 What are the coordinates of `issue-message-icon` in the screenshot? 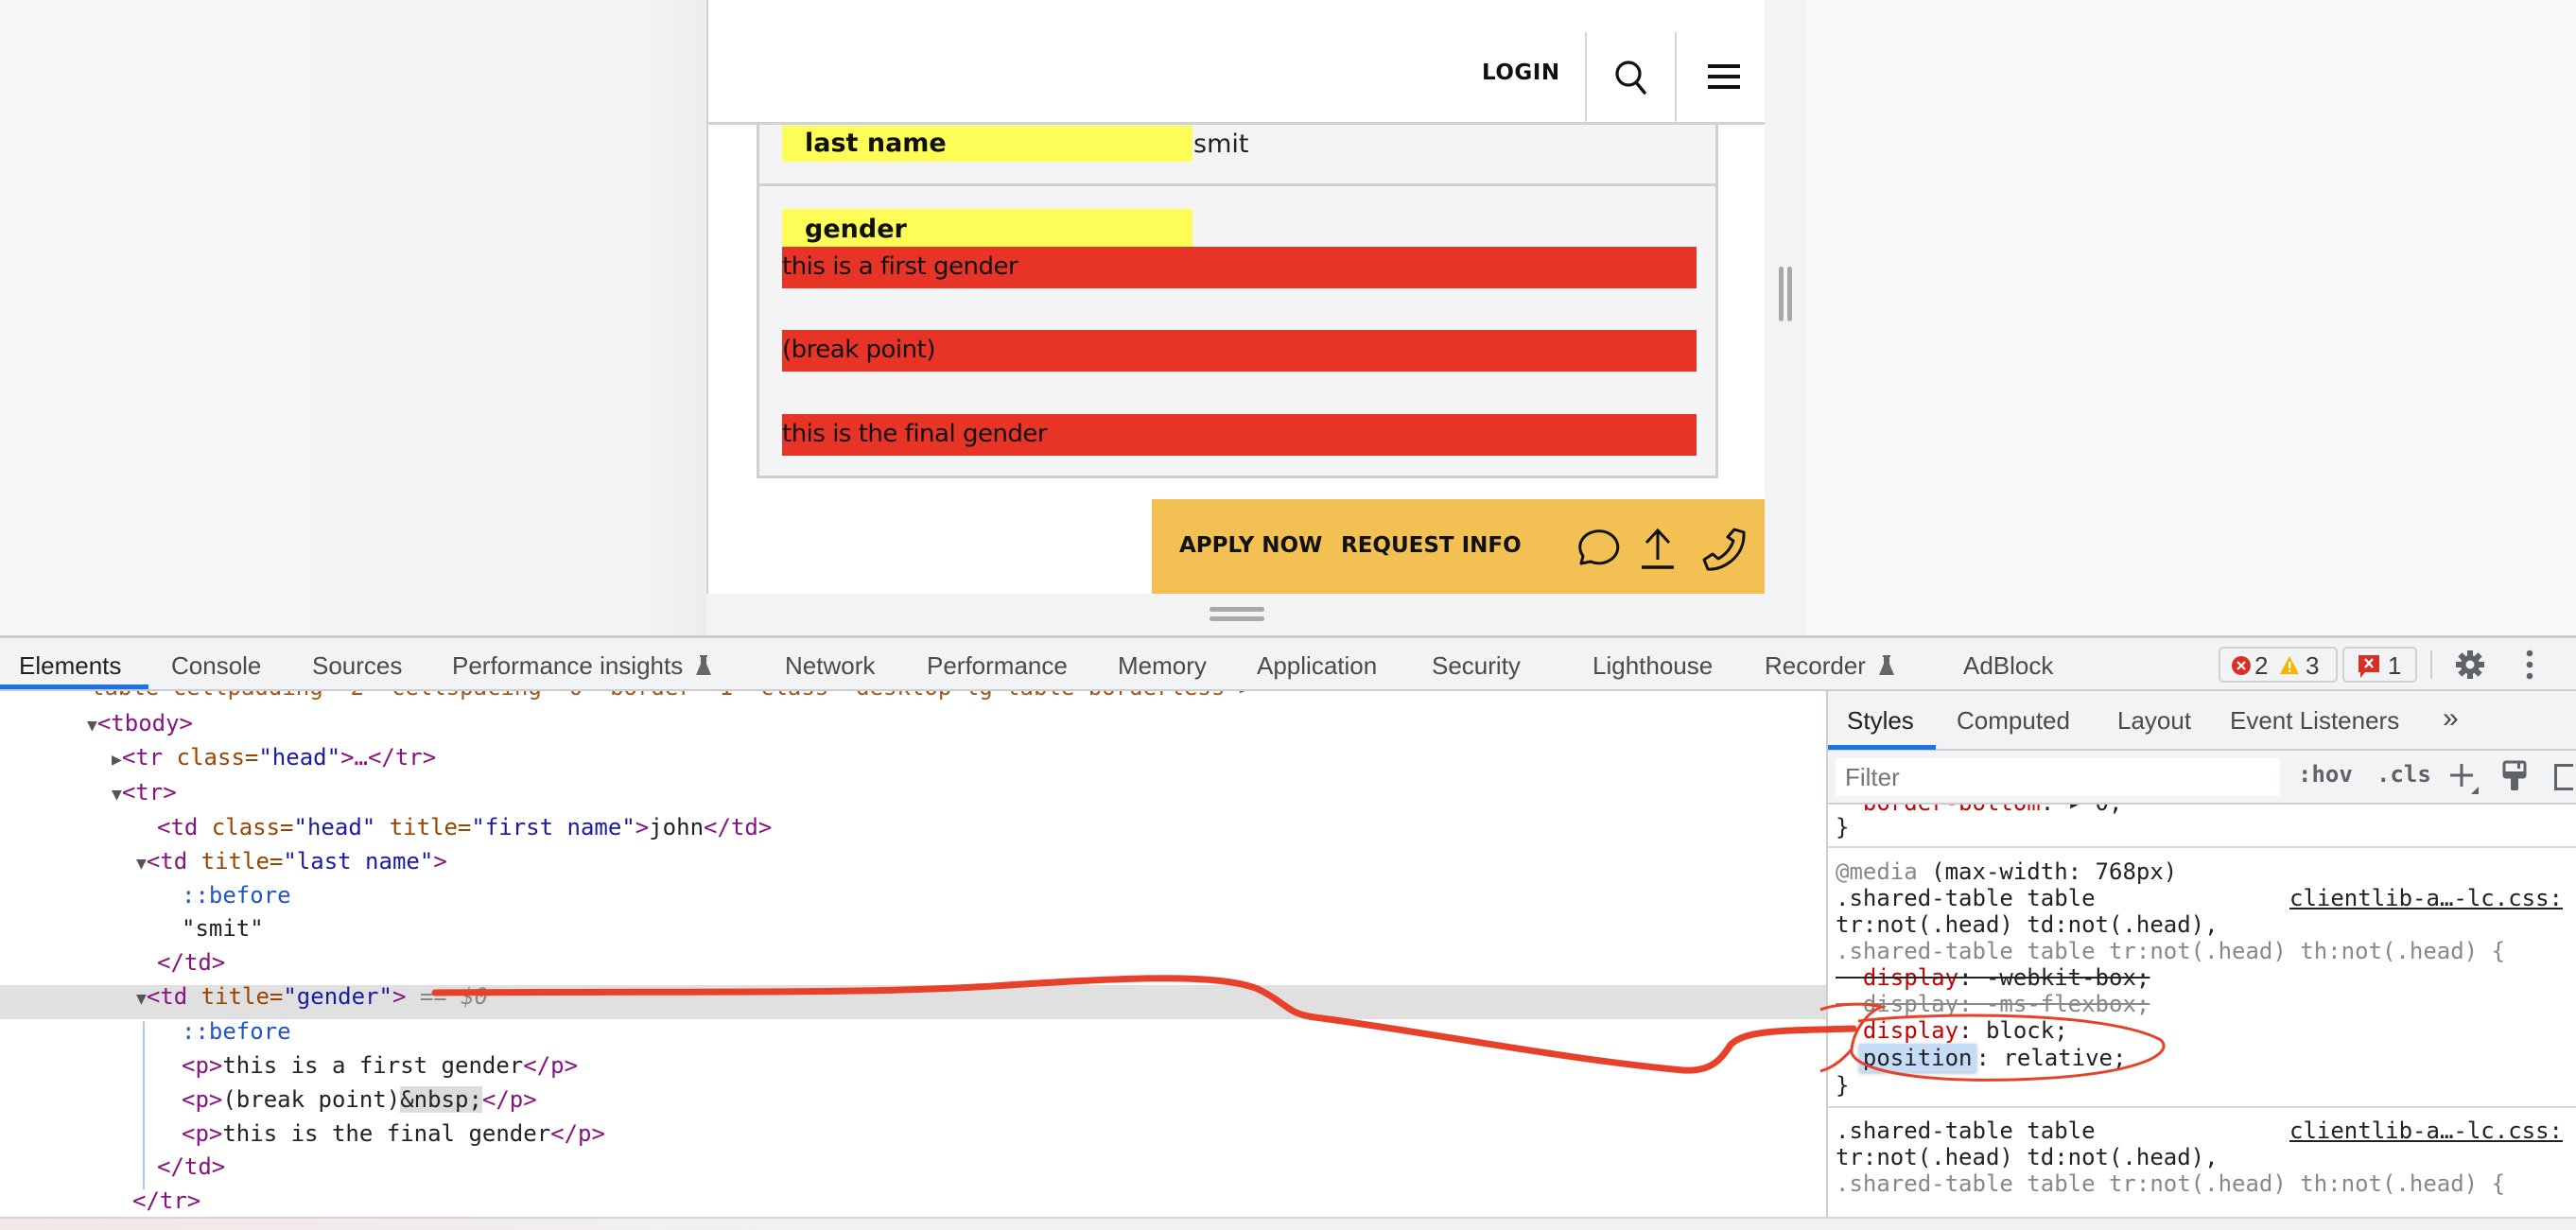 It's located at (2368, 666).